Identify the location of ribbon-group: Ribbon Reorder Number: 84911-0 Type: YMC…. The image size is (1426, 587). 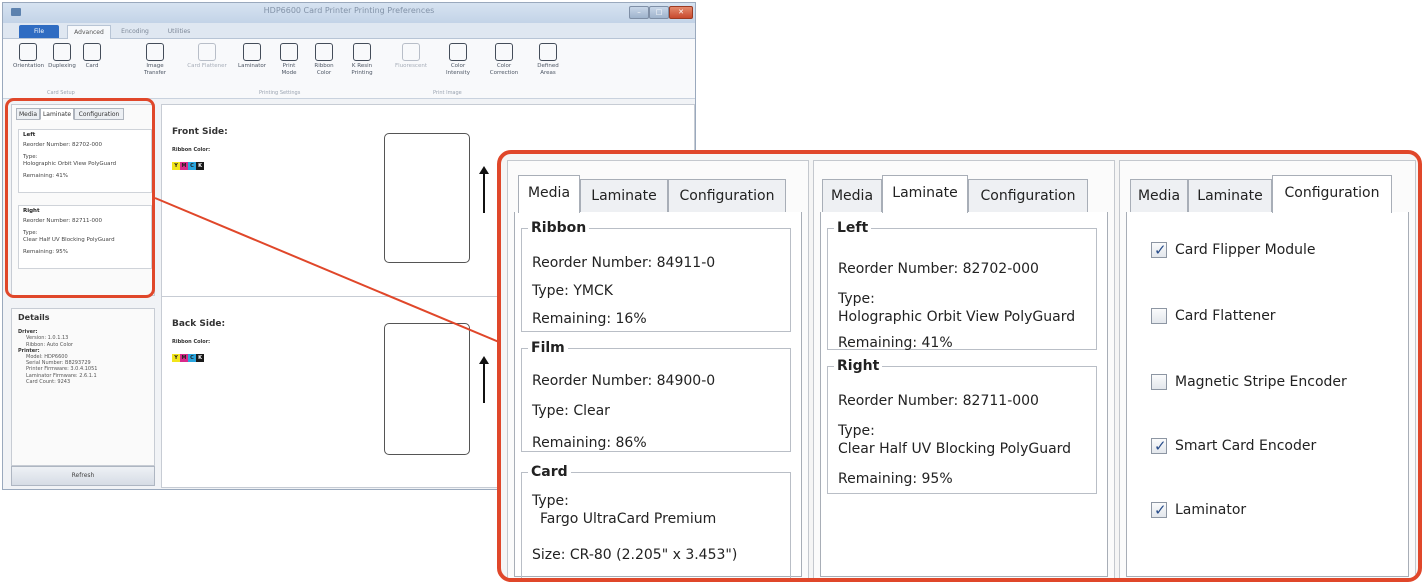
(656, 276).